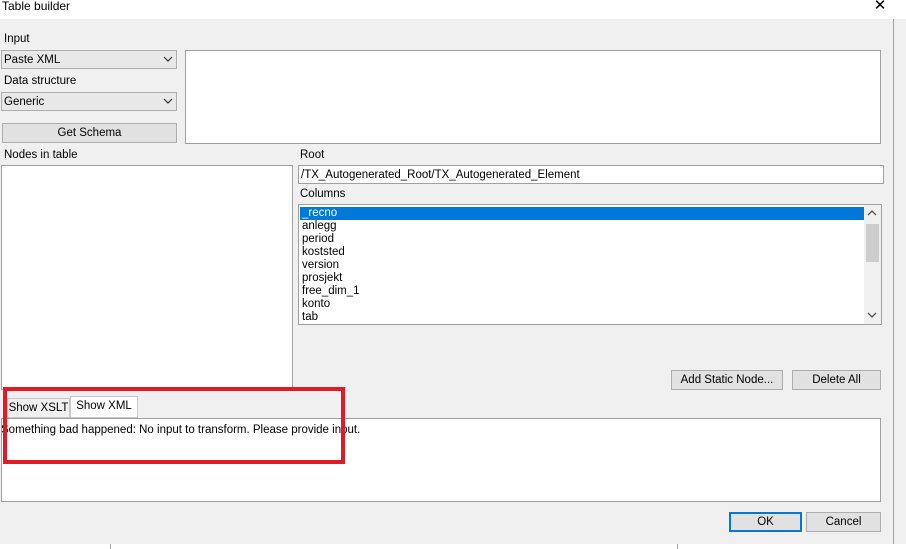 This screenshot has height=549, width=906. I want to click on nodes-in-table-label: Nodes in table, so click(41, 155).